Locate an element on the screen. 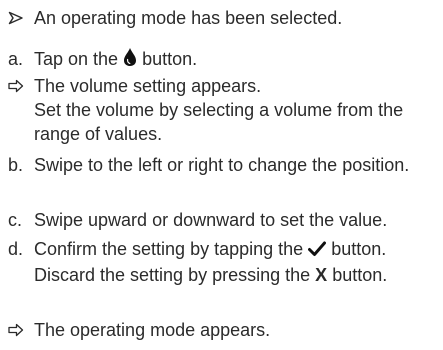  step-text: Tap on the button. is located at coordinates (235, 60).